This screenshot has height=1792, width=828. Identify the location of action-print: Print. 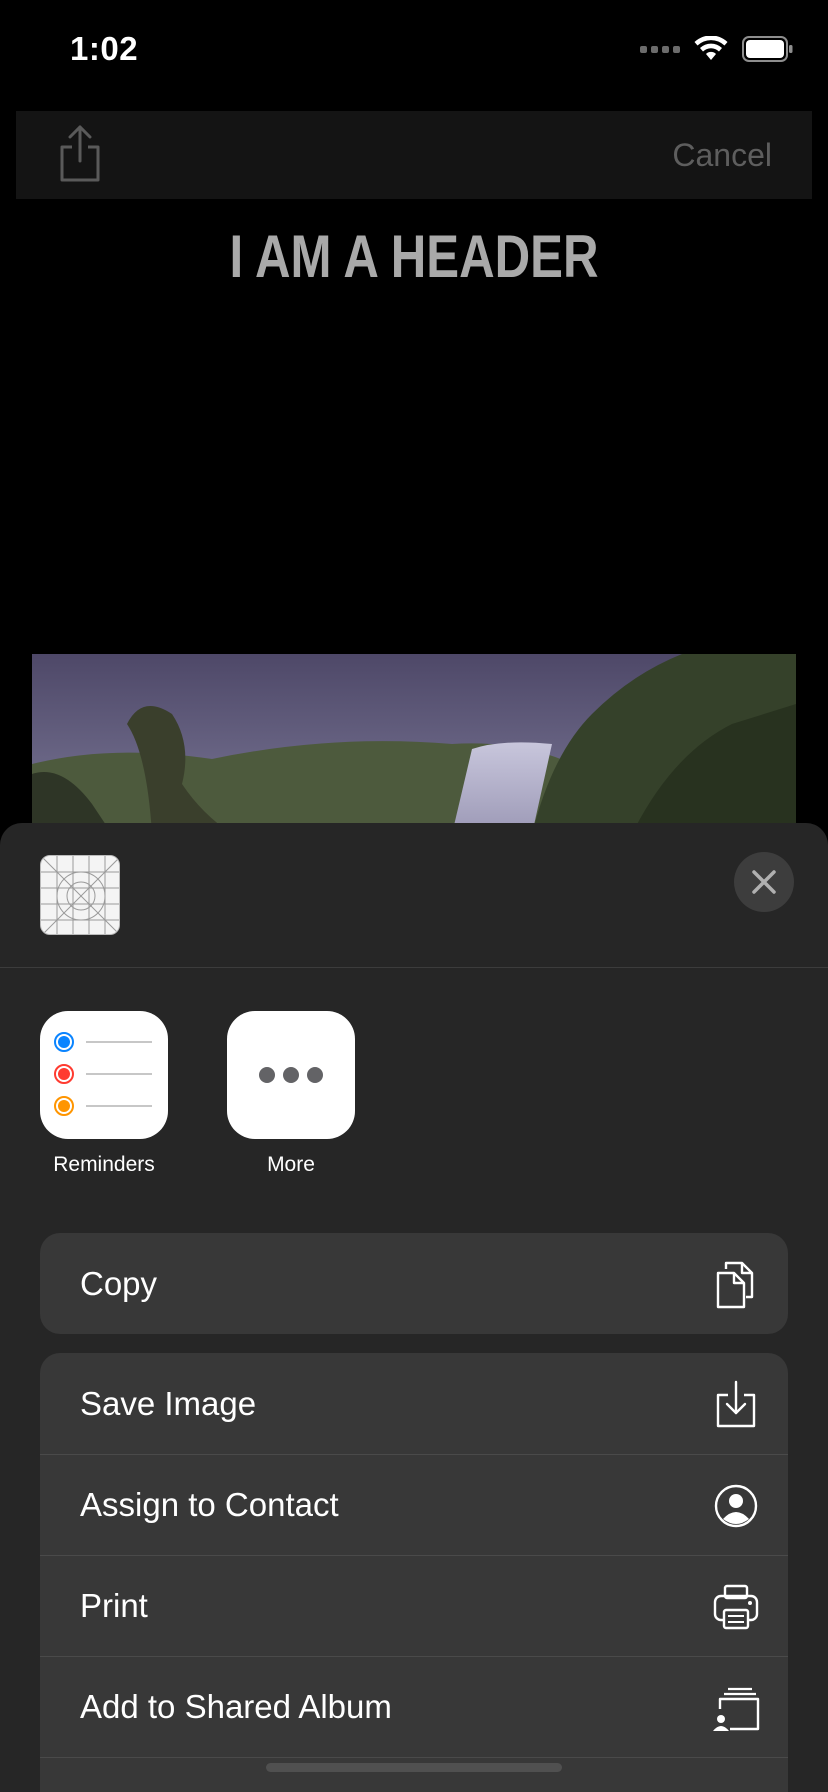
(414, 1605).